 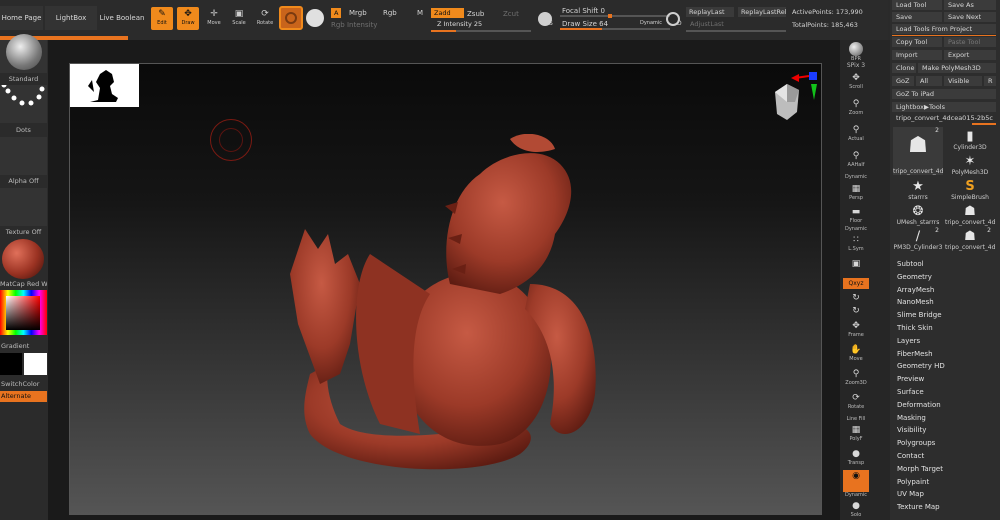 What do you see at coordinates (511, 14) in the screenshot?
I see `zcut-button: Zcut` at bounding box center [511, 14].